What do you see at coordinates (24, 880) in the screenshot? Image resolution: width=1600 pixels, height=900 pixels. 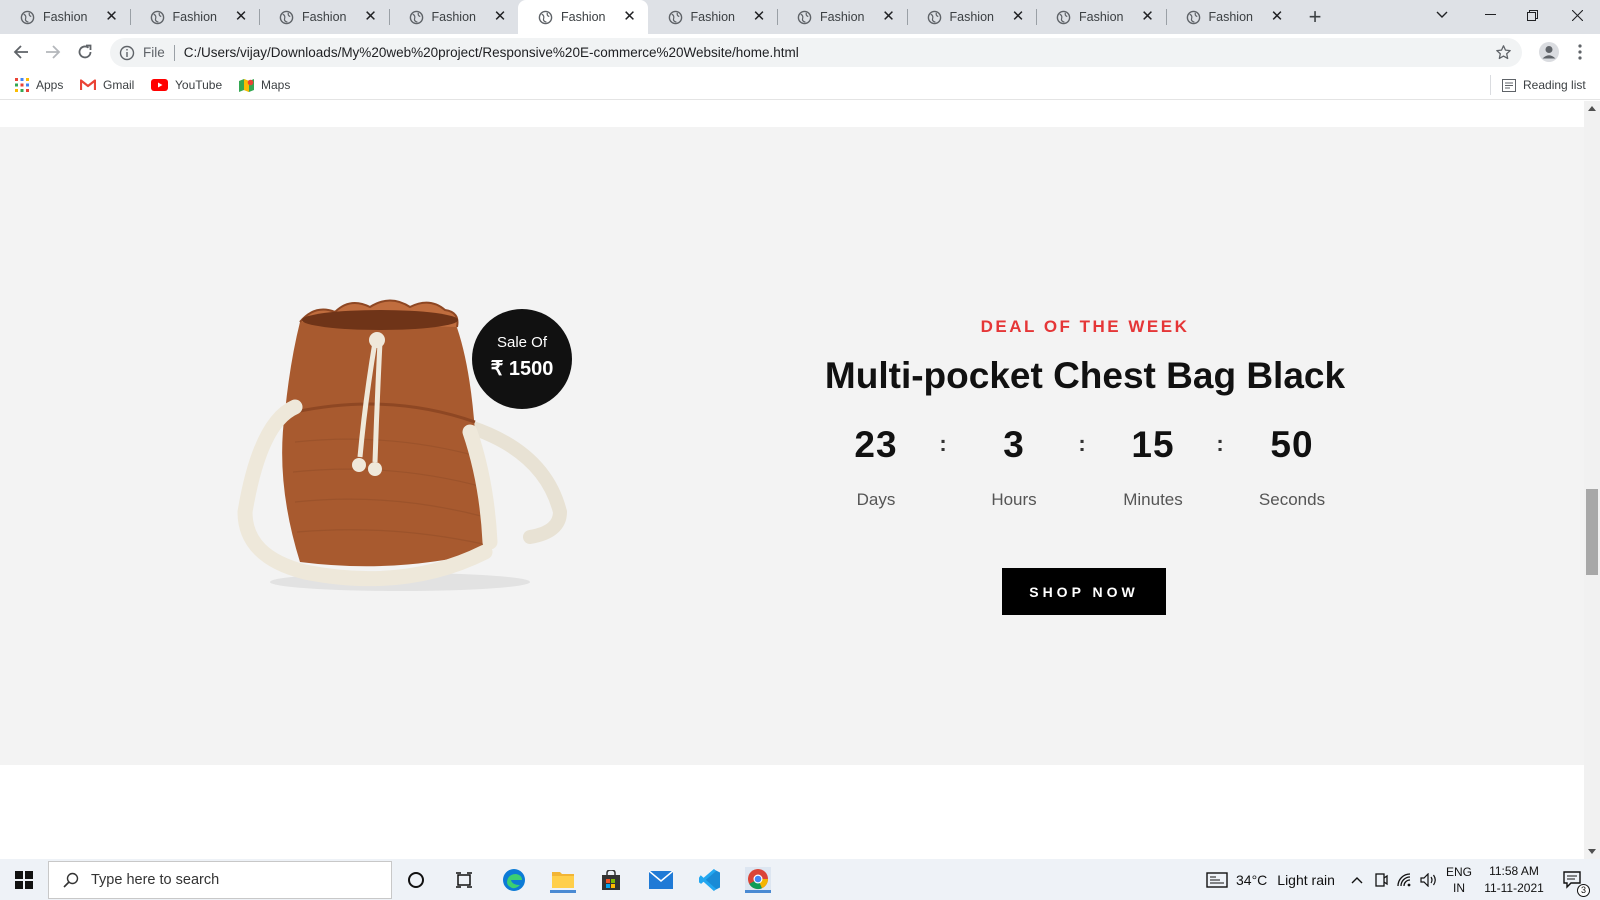 I see `windows-start-icon` at bounding box center [24, 880].